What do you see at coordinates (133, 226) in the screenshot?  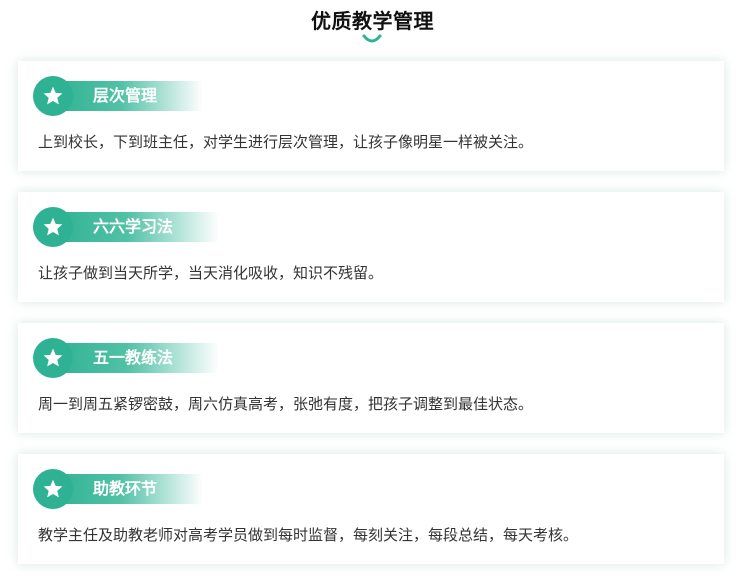 I see `section-heading: 六六学习法` at bounding box center [133, 226].